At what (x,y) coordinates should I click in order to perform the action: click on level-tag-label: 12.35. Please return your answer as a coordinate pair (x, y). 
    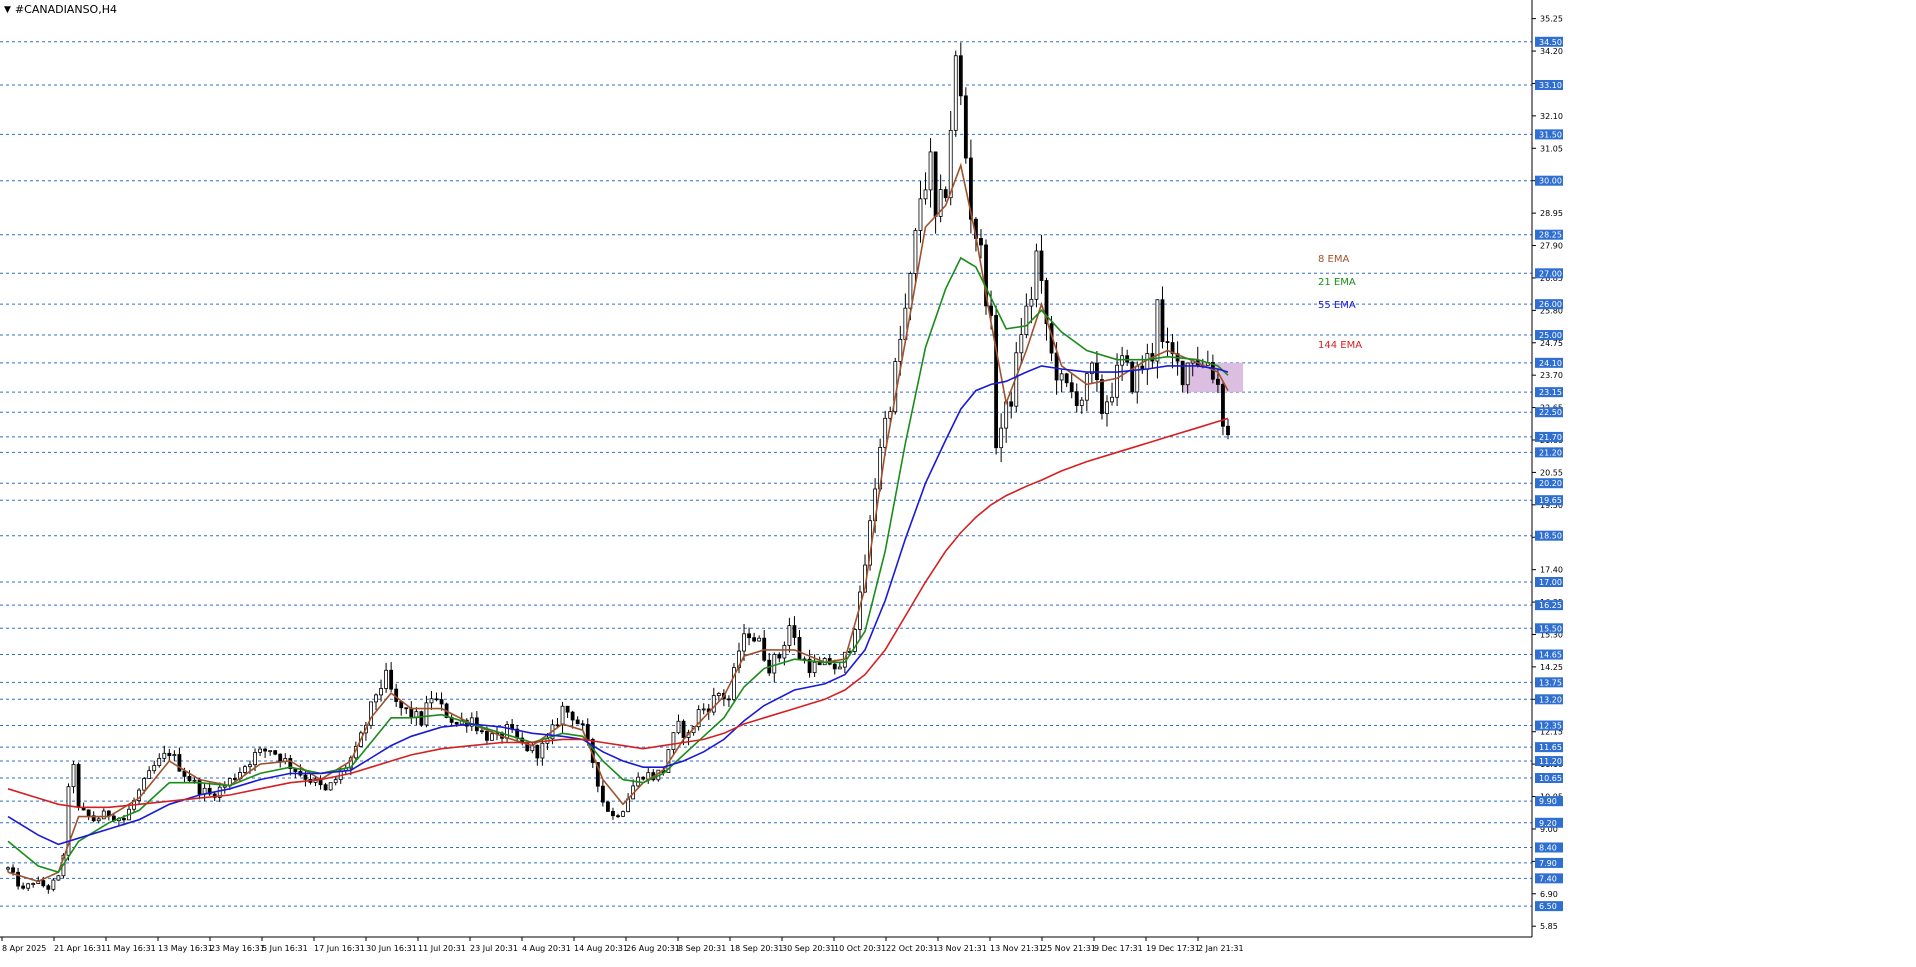
    Looking at the image, I should click on (1550, 726).